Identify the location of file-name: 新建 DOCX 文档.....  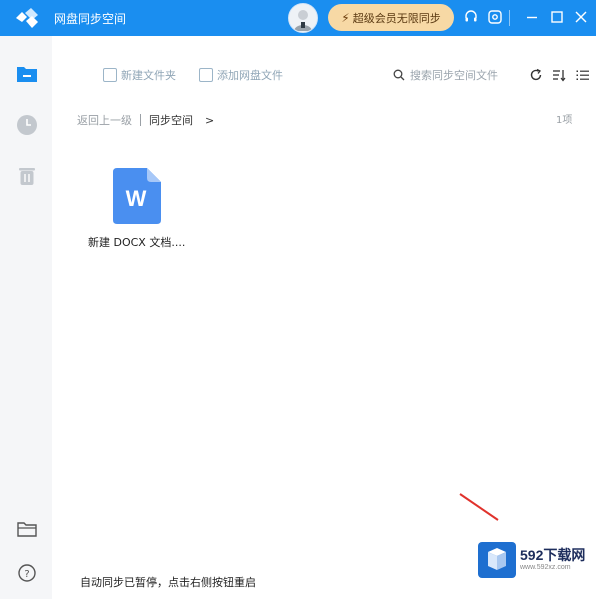
(137, 242).